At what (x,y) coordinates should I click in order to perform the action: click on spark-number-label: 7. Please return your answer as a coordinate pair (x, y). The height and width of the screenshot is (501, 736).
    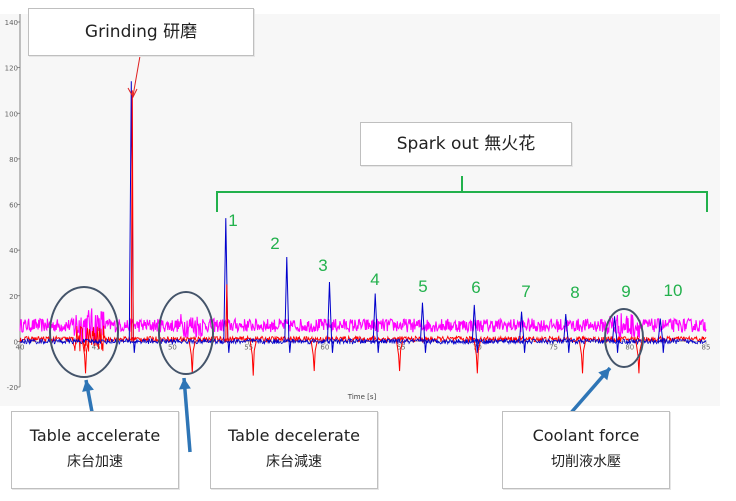
    Looking at the image, I should click on (525, 291).